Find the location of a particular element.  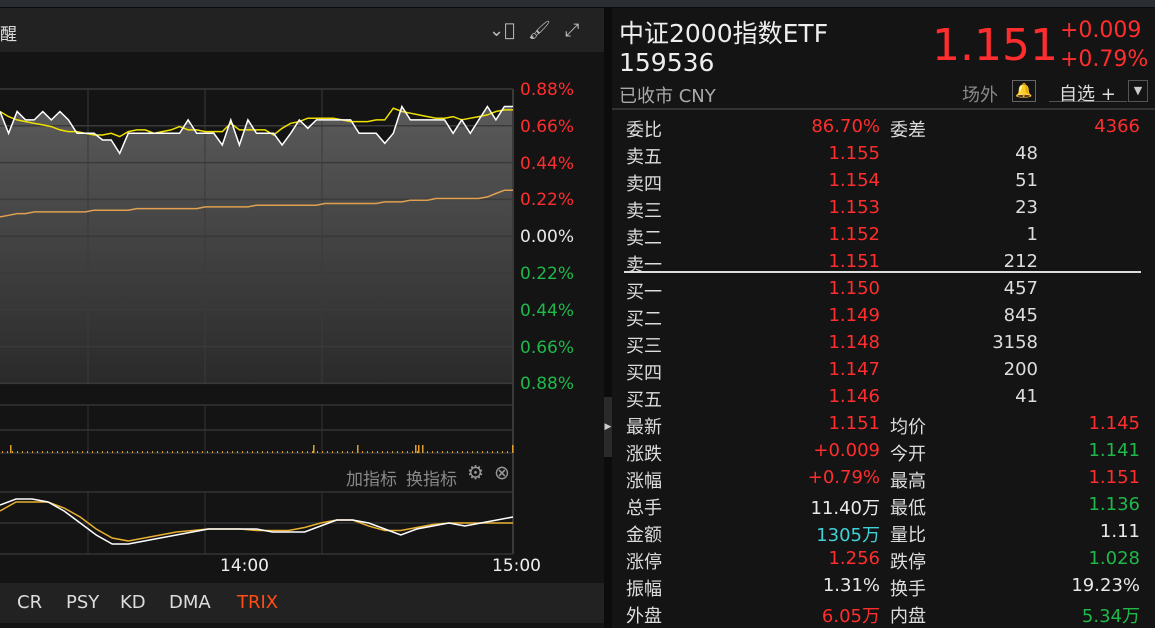

market-label: 场外 is located at coordinates (980, 95).